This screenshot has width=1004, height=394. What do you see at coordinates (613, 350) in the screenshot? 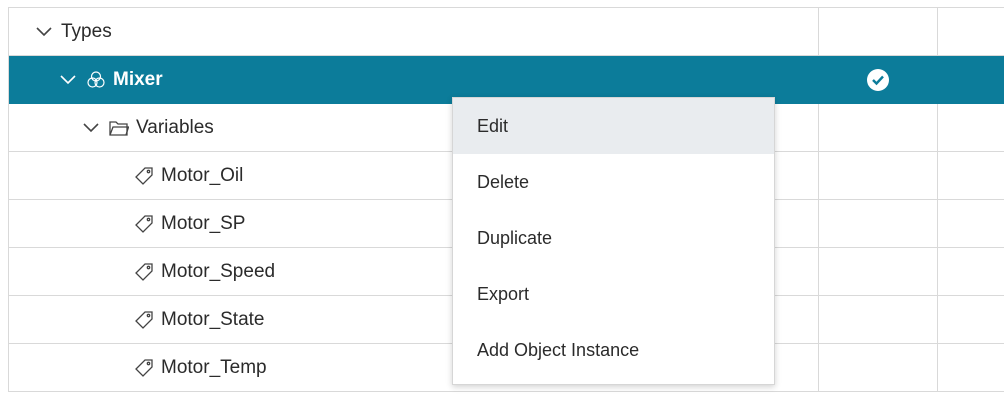
I see `menu-item-add-object-instance: Add Object Instance` at bounding box center [613, 350].